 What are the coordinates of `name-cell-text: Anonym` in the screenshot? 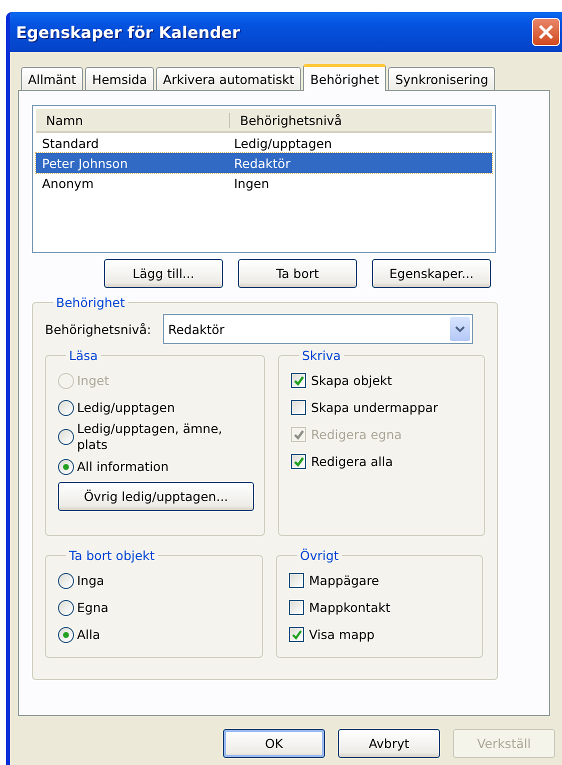 It's located at (68, 183).